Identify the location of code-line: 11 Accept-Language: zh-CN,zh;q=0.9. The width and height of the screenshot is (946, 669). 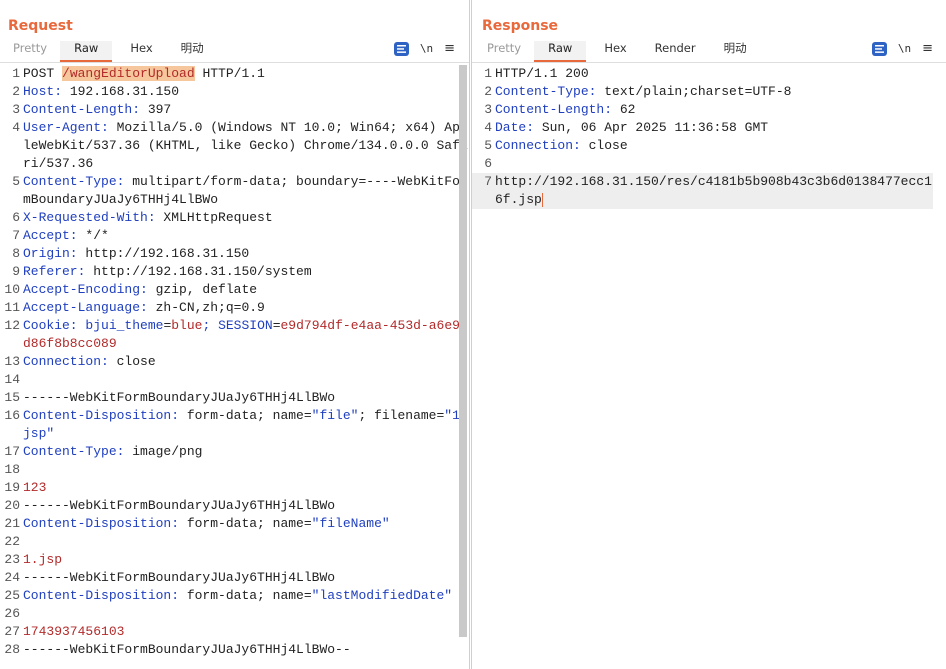
(234, 308).